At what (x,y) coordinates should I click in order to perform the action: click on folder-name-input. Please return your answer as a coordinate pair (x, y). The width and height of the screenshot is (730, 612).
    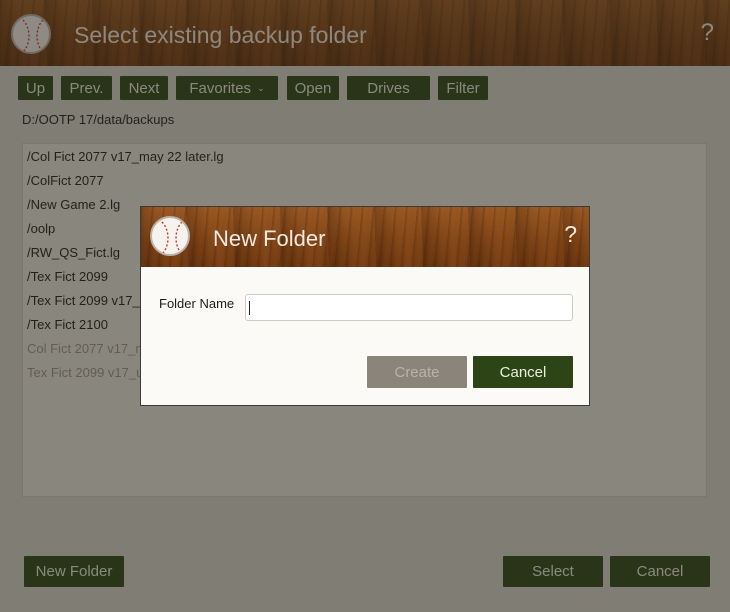
    Looking at the image, I should click on (409, 307).